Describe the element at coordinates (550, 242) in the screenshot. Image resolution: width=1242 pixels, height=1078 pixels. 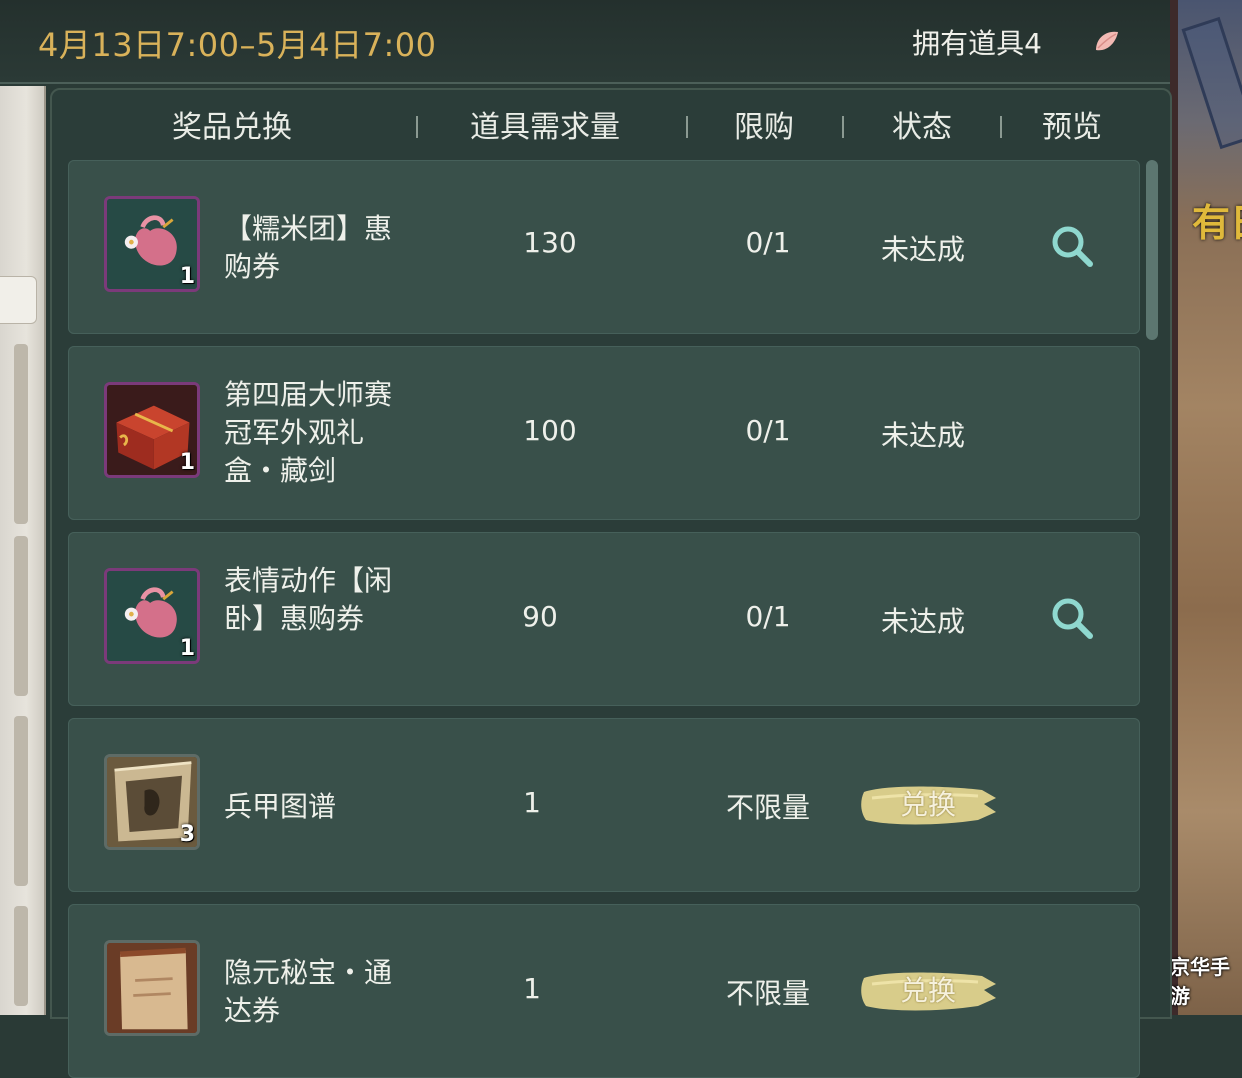
I see `required-amount: 130` at that location.